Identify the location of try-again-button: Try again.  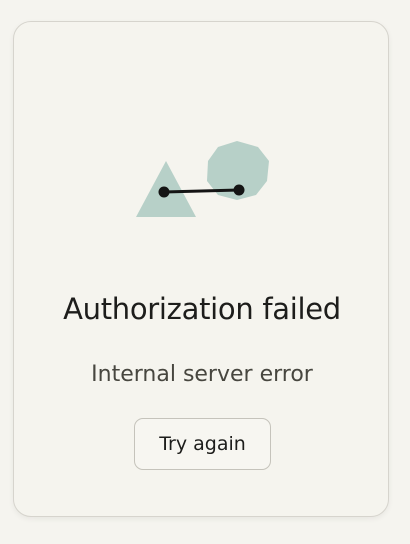
(202, 444).